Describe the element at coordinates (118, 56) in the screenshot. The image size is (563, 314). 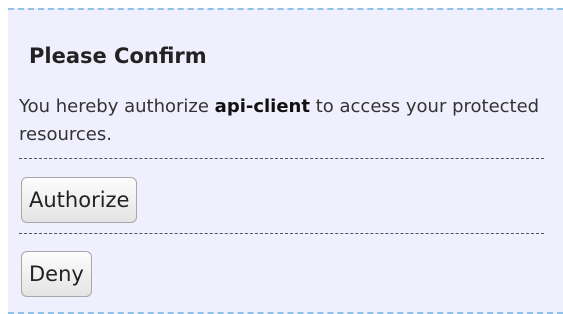
I see `confirm-title: Please Confirm` at that location.